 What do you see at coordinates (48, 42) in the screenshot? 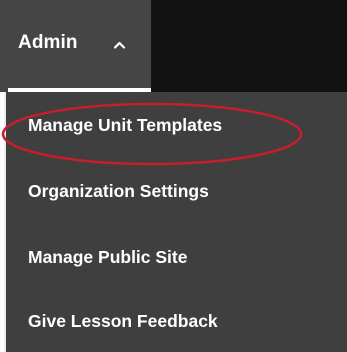
I see `admin-menu-label: Admin` at bounding box center [48, 42].